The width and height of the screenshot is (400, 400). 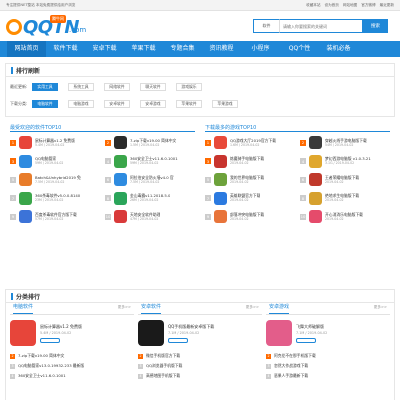 I want to click on rank-item: 3 QQ电脑管家 59M / 2019-04-02, so click(x=55, y=161).